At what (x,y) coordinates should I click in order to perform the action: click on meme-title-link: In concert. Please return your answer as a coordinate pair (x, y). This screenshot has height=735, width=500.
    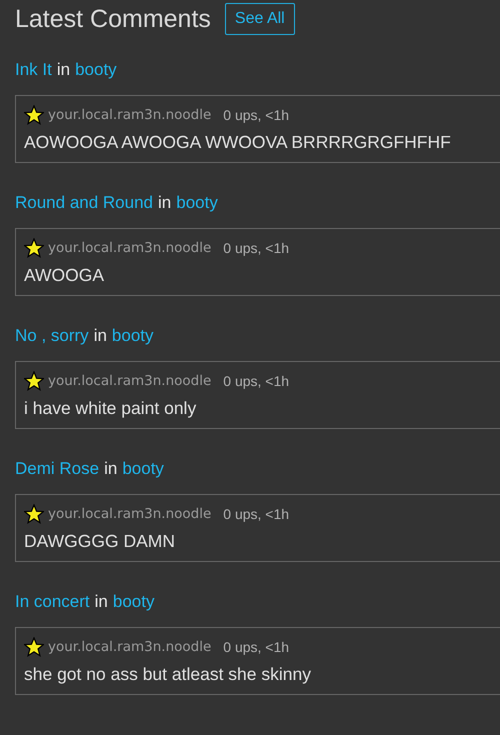
    Looking at the image, I should click on (52, 602).